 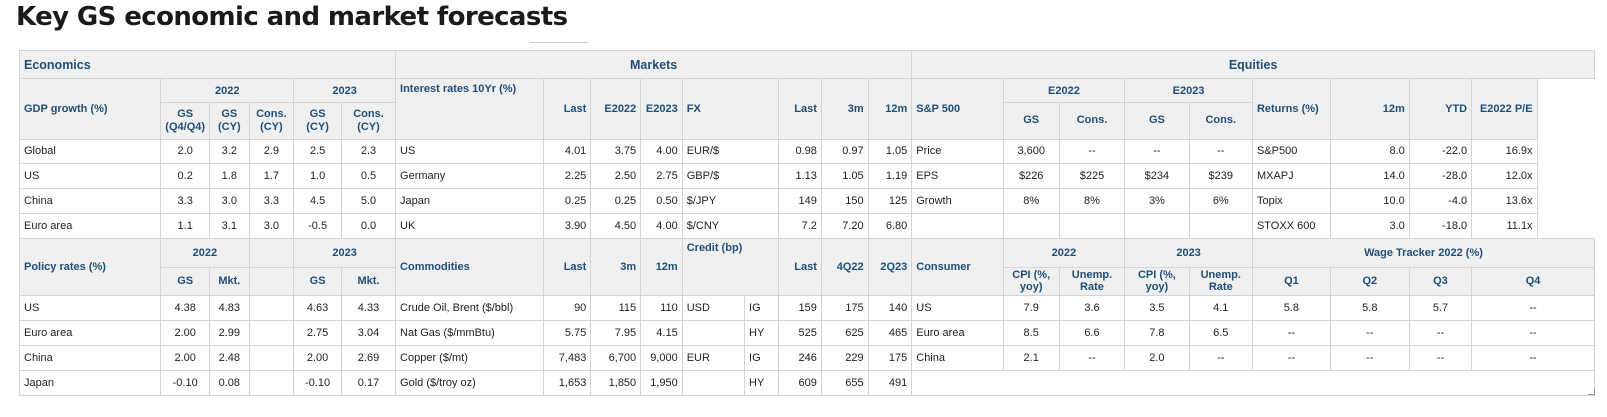 What do you see at coordinates (469, 357) in the screenshot?
I see `row-label: Copper ($/mt)` at bounding box center [469, 357].